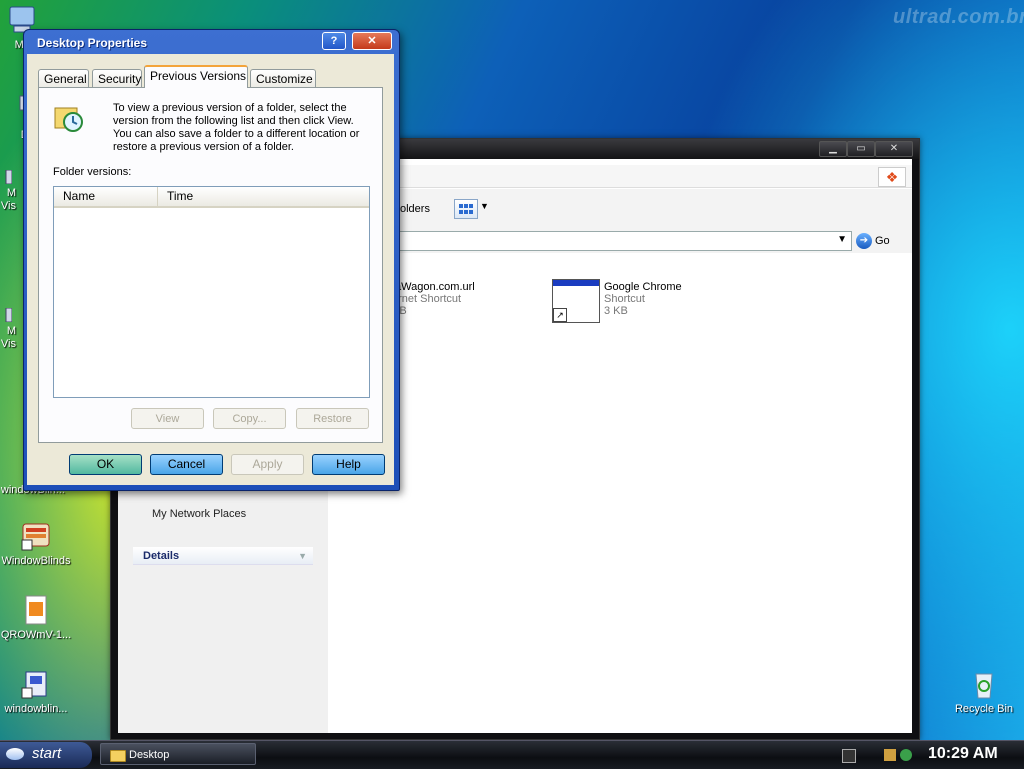 The image size is (1024, 769). What do you see at coordinates (984, 709) in the screenshot?
I see `desktop-icon-label: Recycle Bin` at bounding box center [984, 709].